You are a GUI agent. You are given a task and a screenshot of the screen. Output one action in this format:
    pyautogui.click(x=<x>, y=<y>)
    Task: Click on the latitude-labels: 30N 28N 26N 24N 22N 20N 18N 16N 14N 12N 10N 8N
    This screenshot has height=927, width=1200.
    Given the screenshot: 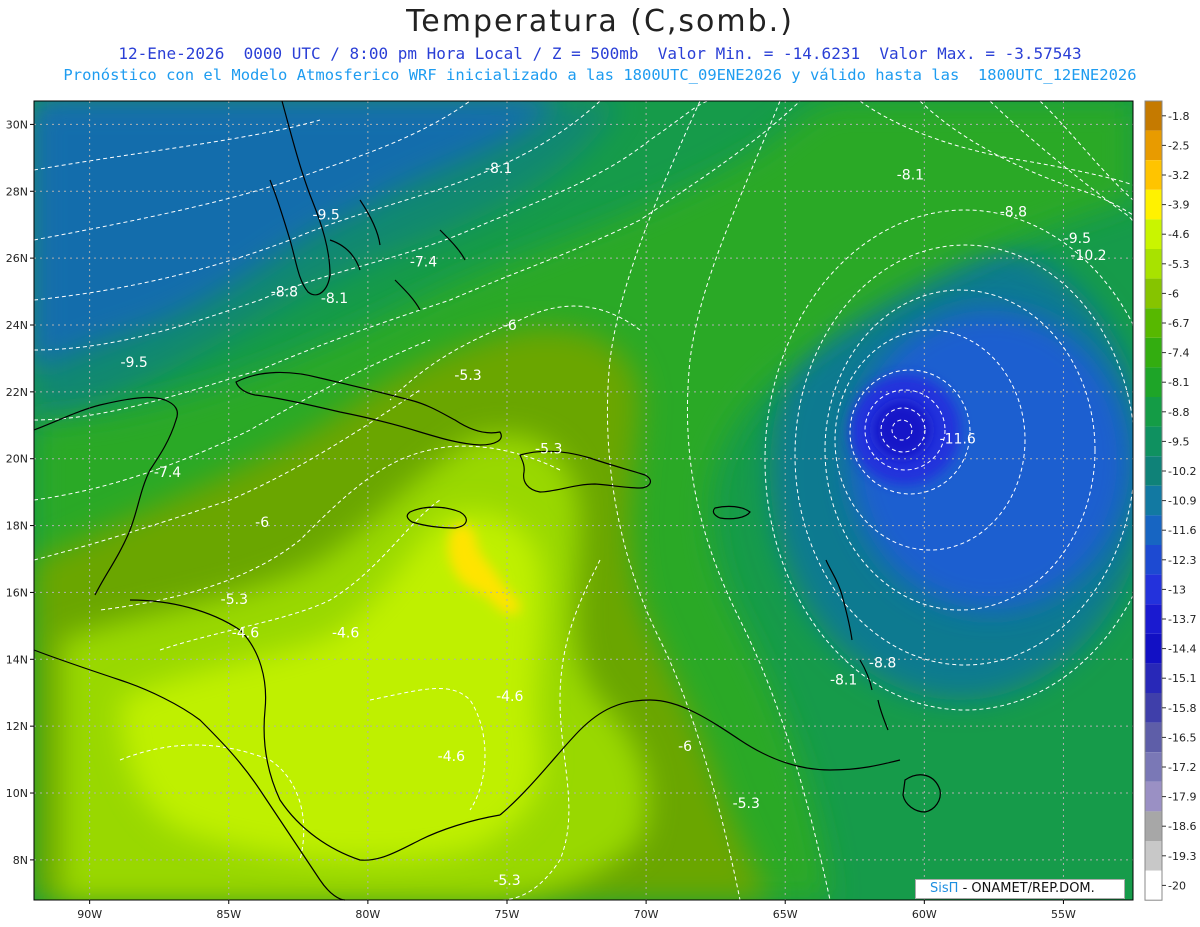 What is the action you would take?
    pyautogui.click(x=20, y=492)
    